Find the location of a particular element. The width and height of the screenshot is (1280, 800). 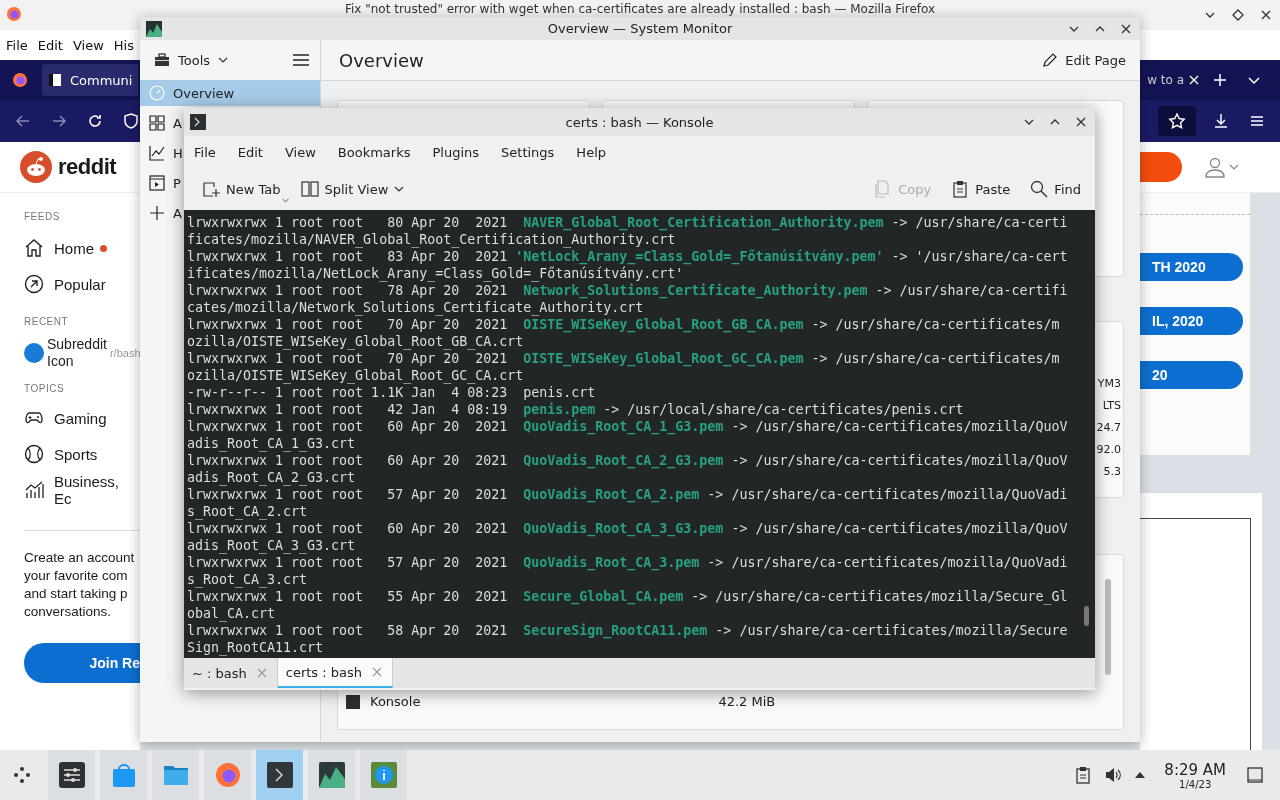

browser-tab: Communi is located at coordinates (90, 80).